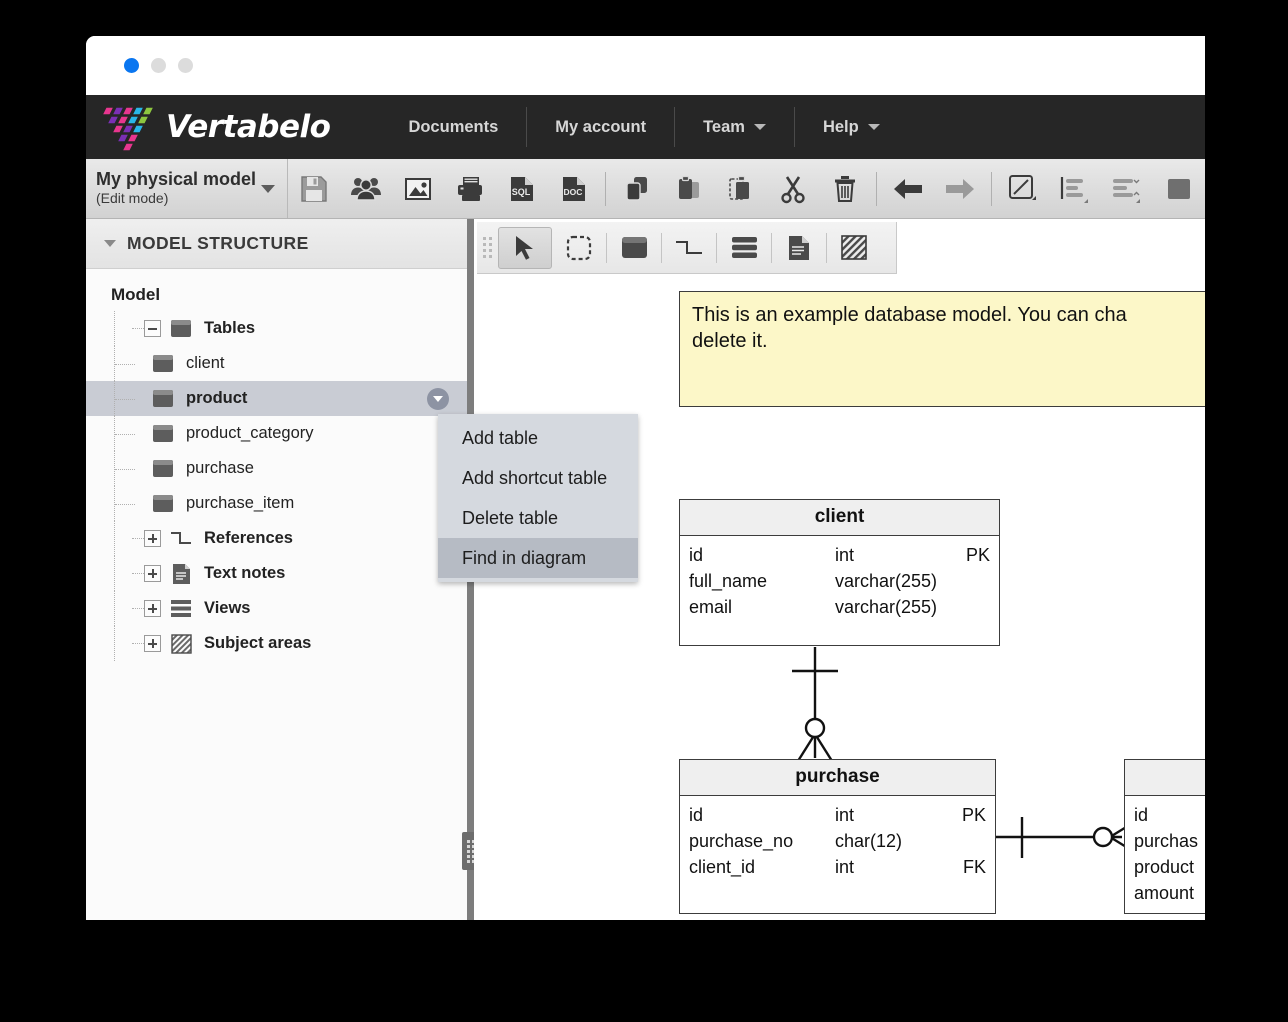  Describe the element at coordinates (1179, 188) in the screenshot. I see `more-tools-button` at that location.